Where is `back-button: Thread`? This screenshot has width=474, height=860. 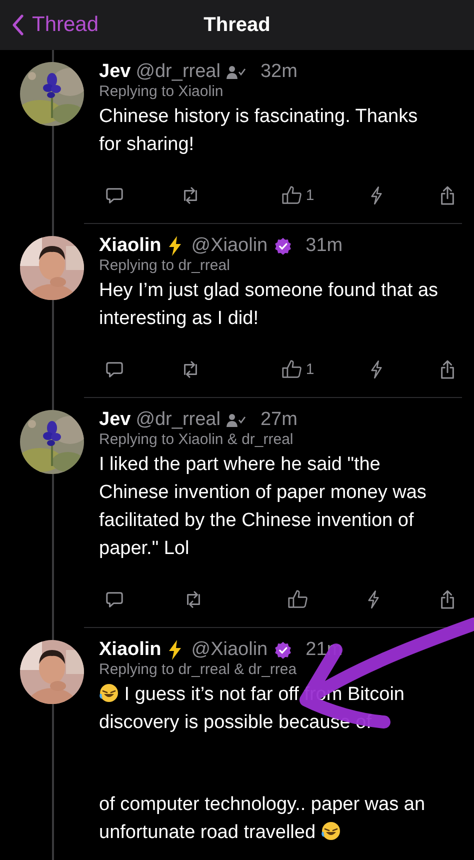 back-button: Thread is located at coordinates (49, 25).